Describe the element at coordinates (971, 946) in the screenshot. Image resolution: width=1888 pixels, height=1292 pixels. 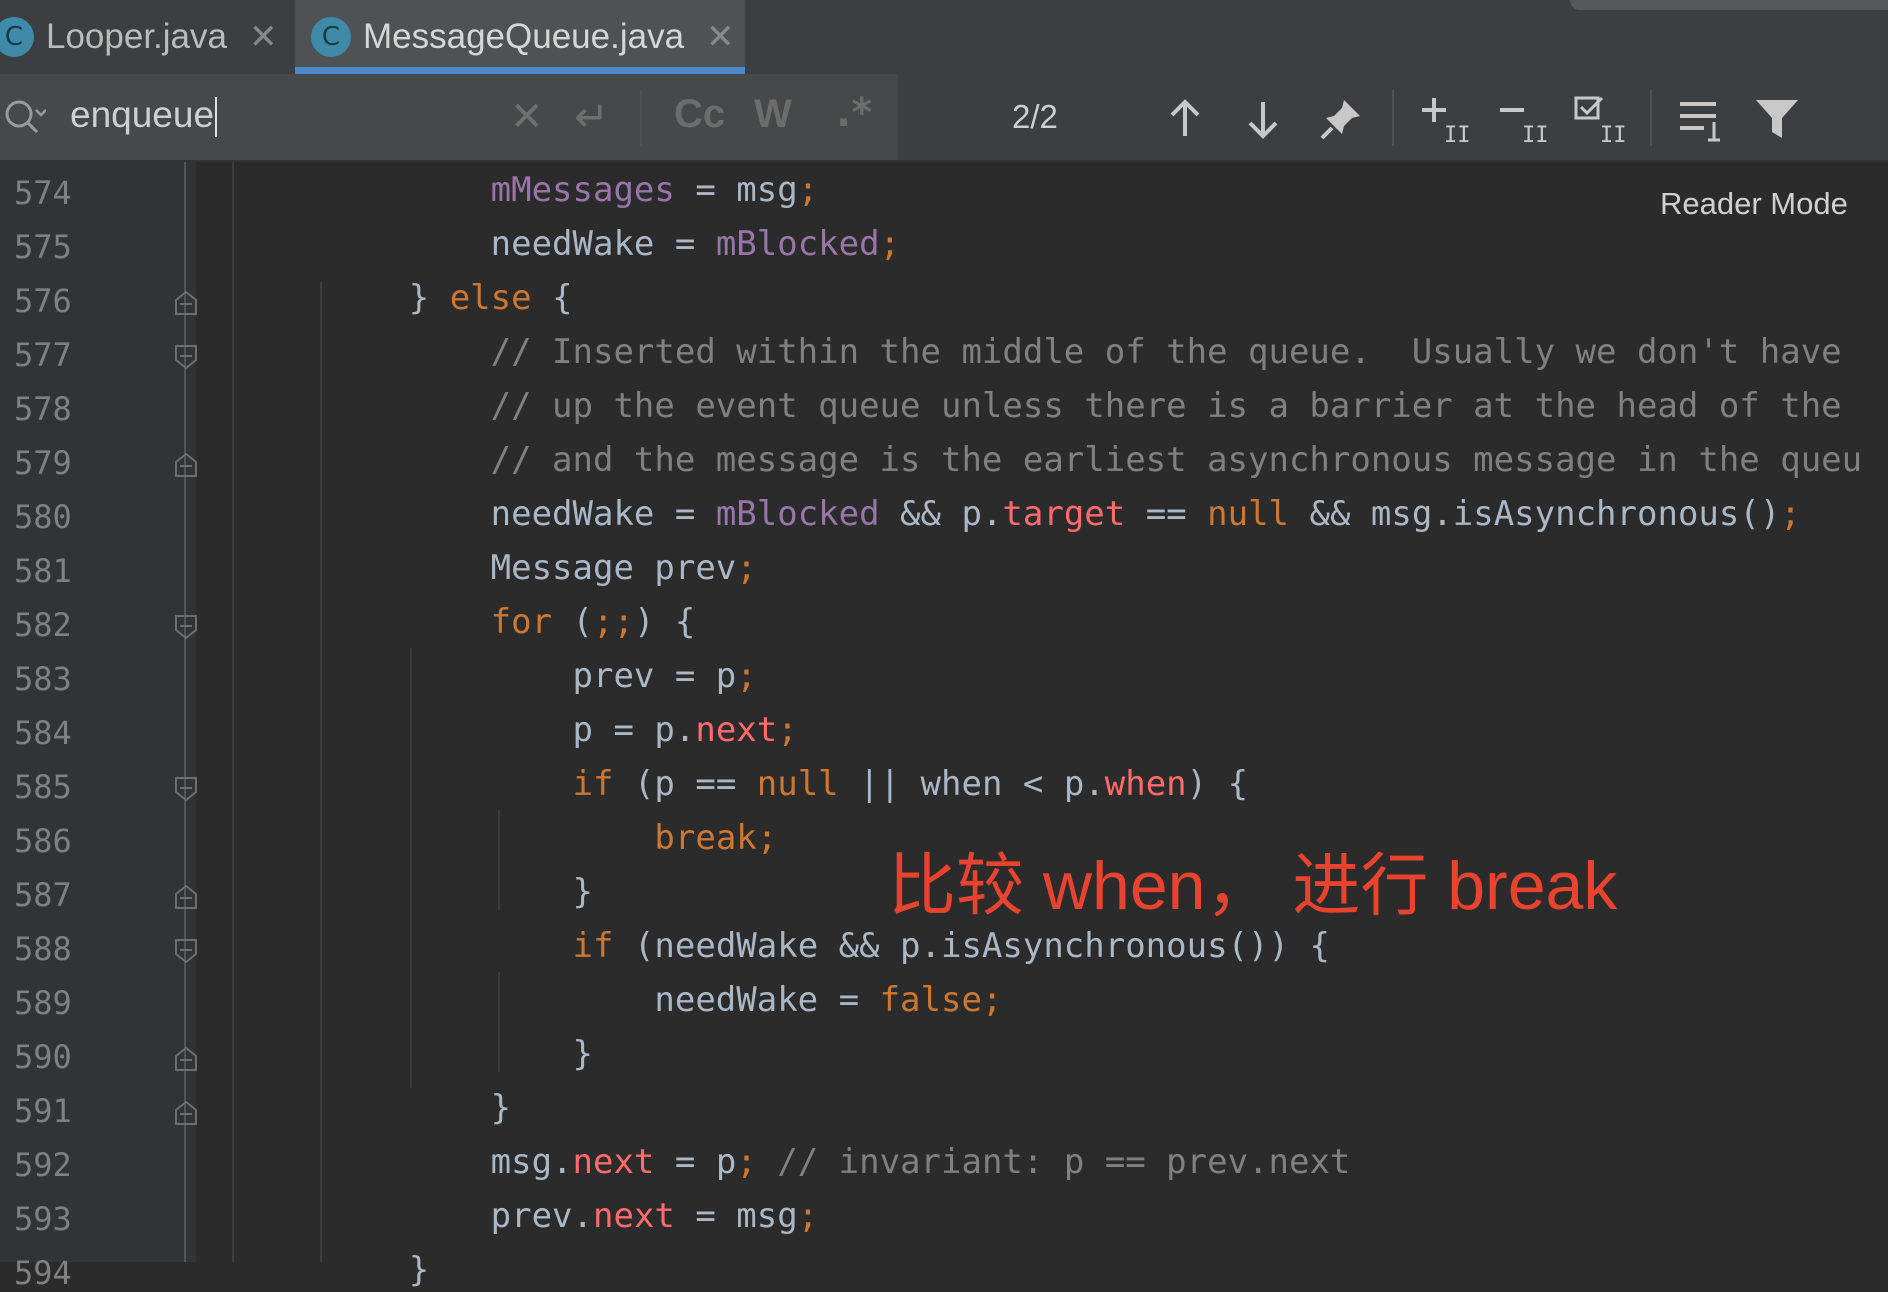
I see `code-token: (needWake && p.isAsynchronous()) {` at that location.